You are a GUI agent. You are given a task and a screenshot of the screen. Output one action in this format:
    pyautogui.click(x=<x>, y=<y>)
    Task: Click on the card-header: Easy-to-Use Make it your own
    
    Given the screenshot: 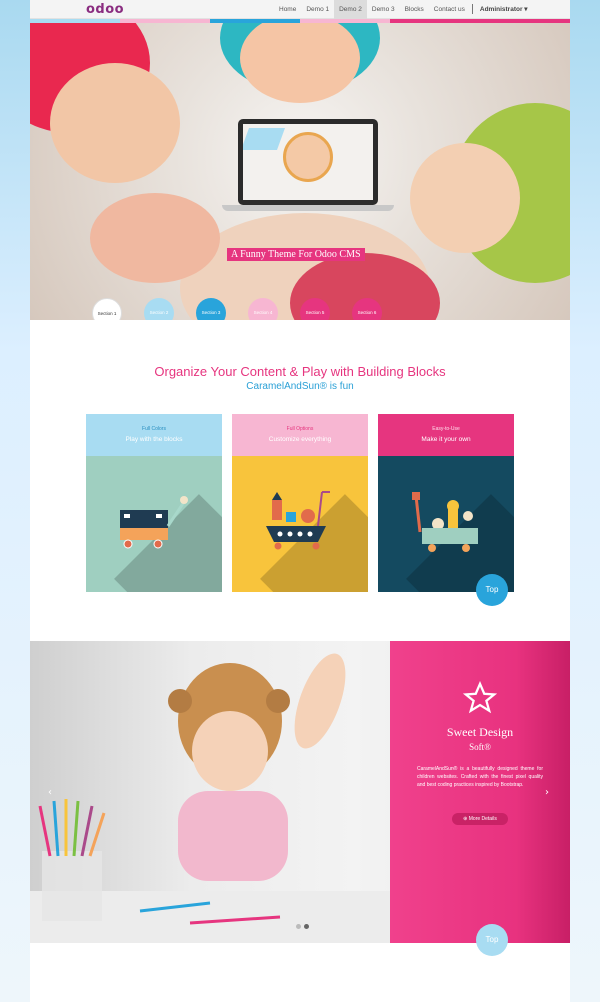 What is the action you would take?
    pyautogui.click(x=446, y=435)
    